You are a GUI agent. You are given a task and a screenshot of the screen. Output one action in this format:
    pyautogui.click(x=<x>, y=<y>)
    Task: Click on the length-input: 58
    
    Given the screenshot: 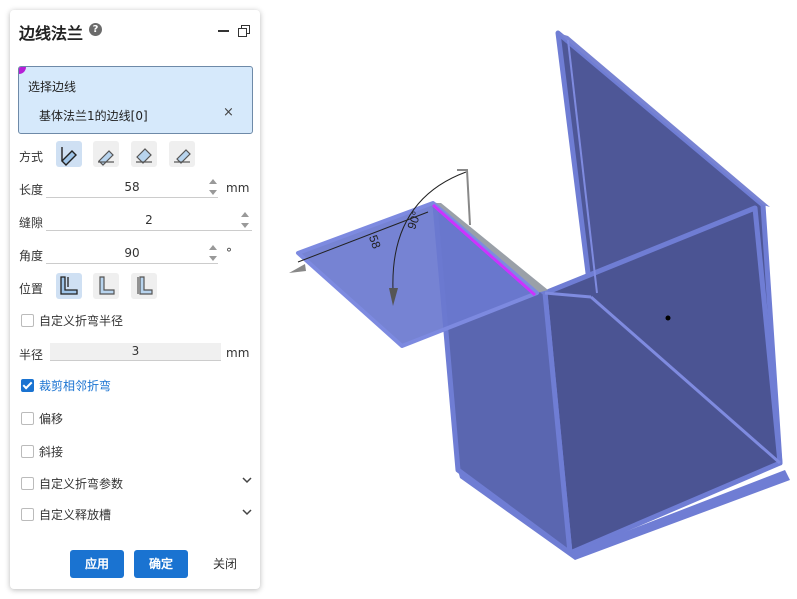 What is the action you would take?
    pyautogui.click(x=132, y=187)
    